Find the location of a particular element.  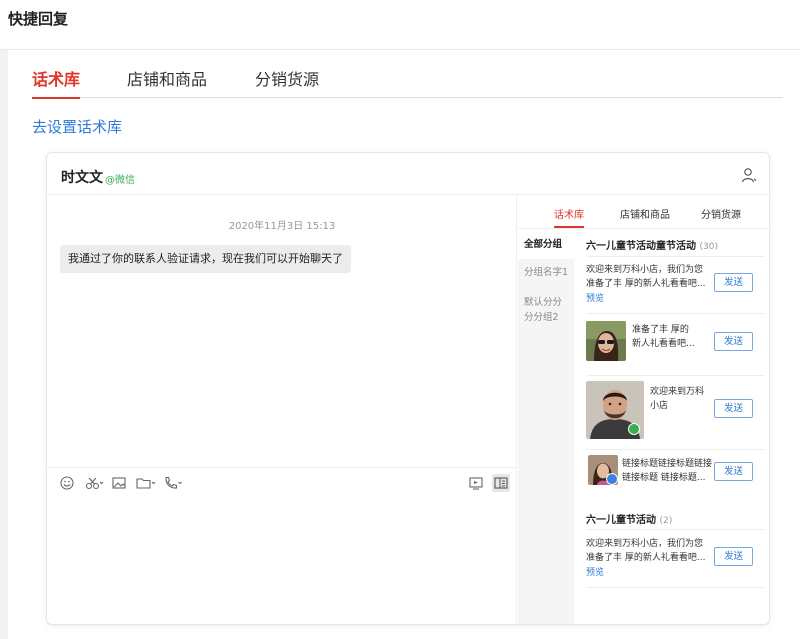

group-list: 全部分组 分组名字1 默认分分分分组2 is located at coordinates (546, 426).